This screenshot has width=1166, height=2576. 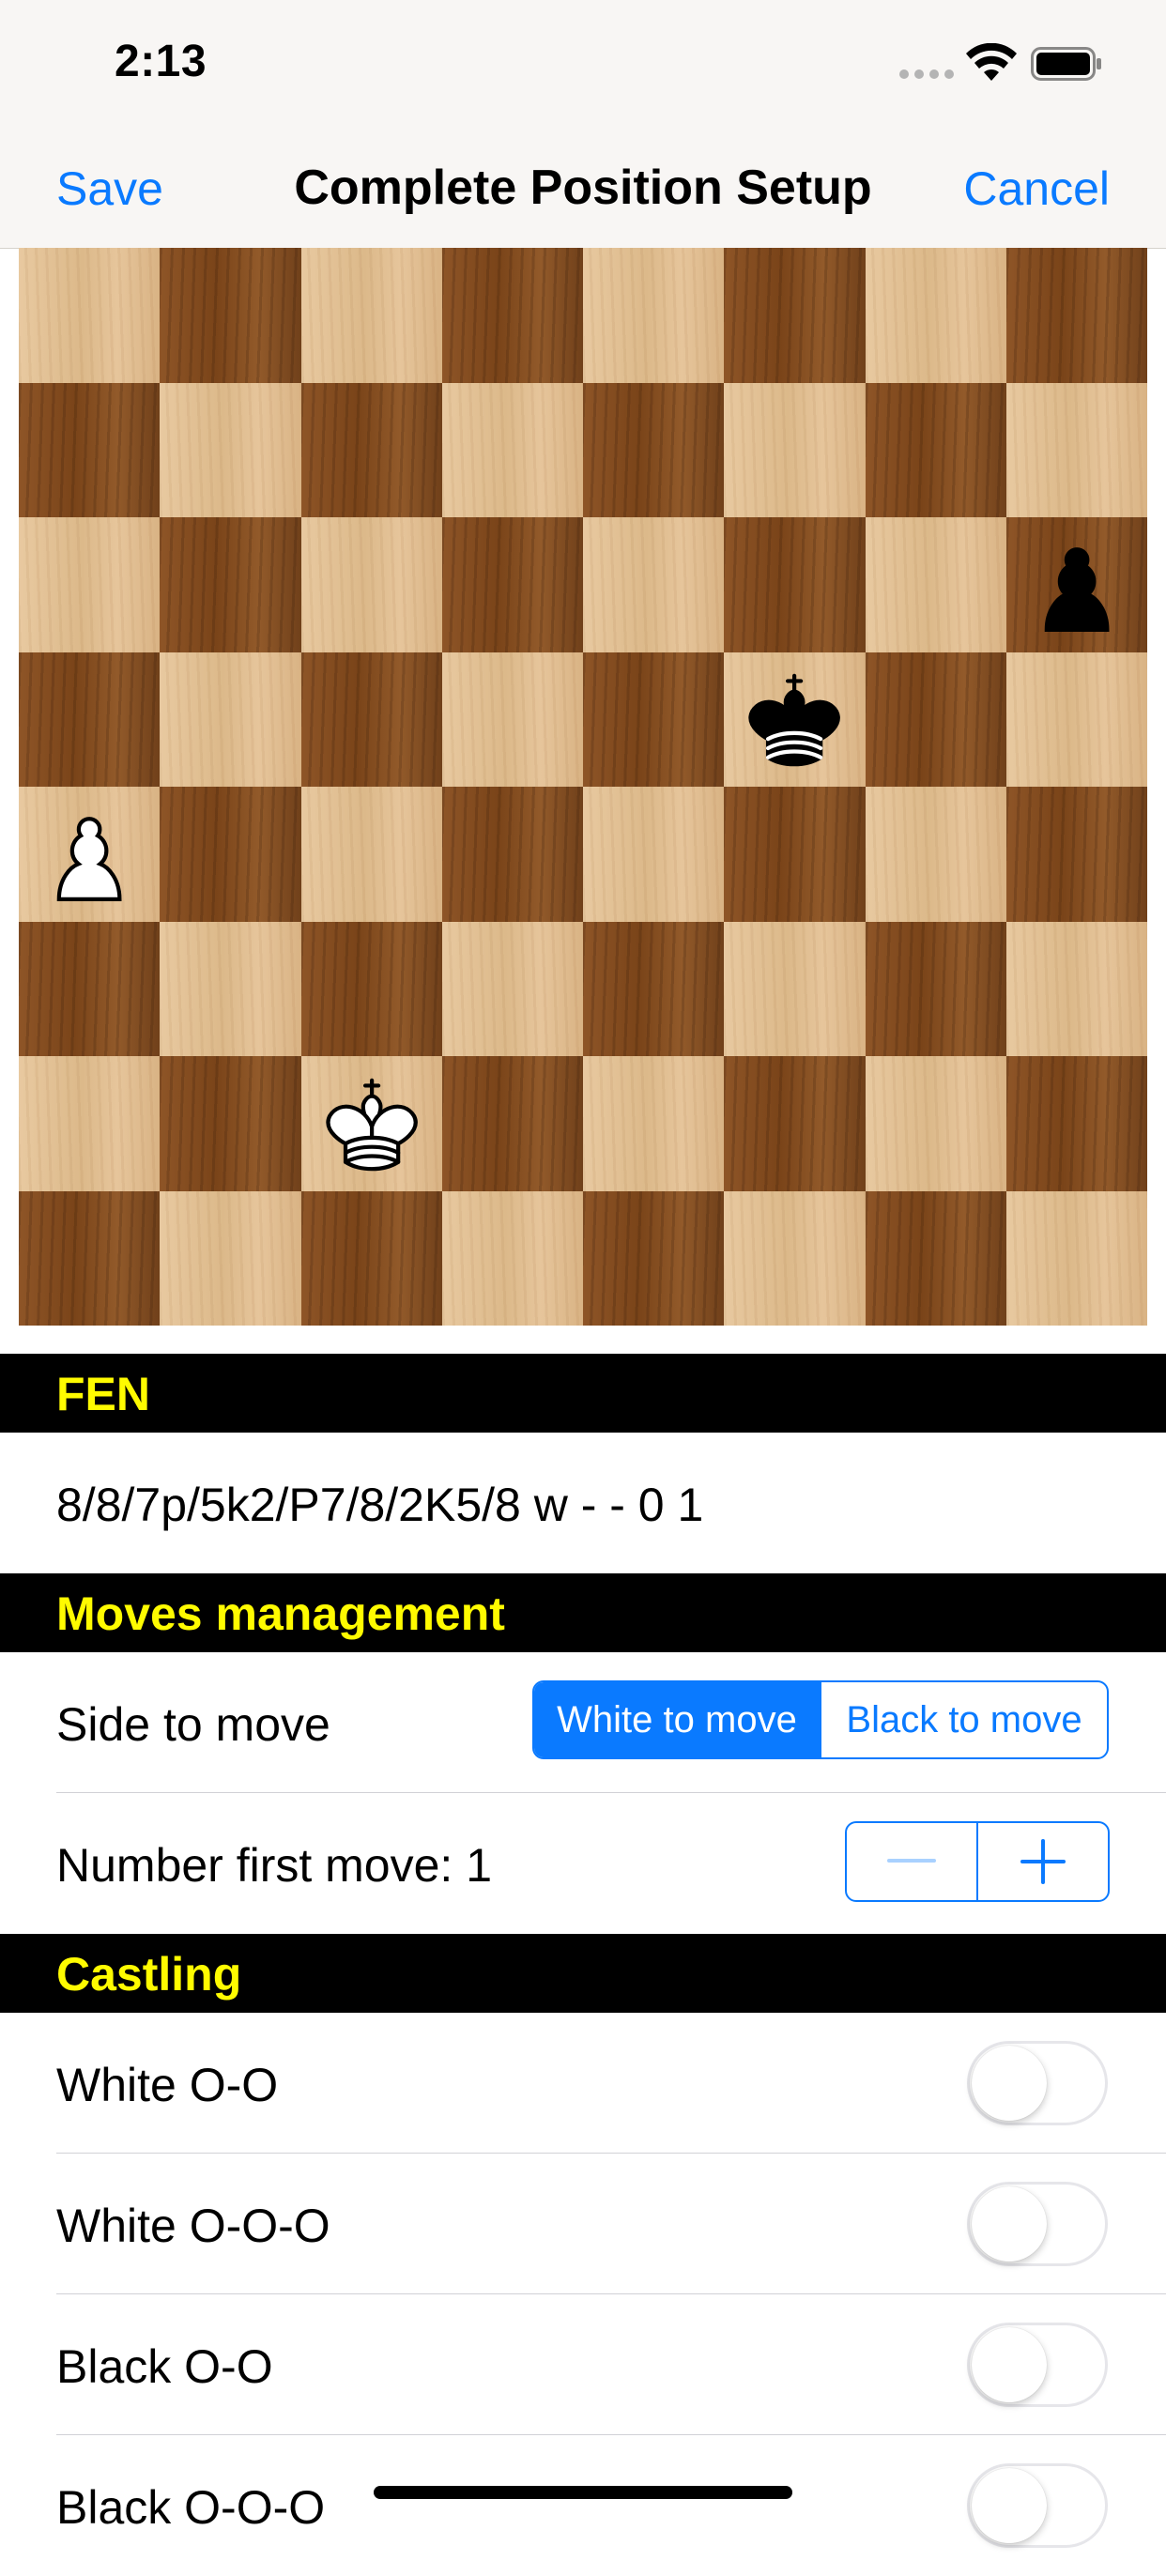 I want to click on board-square-g2, so click(x=935, y=1123).